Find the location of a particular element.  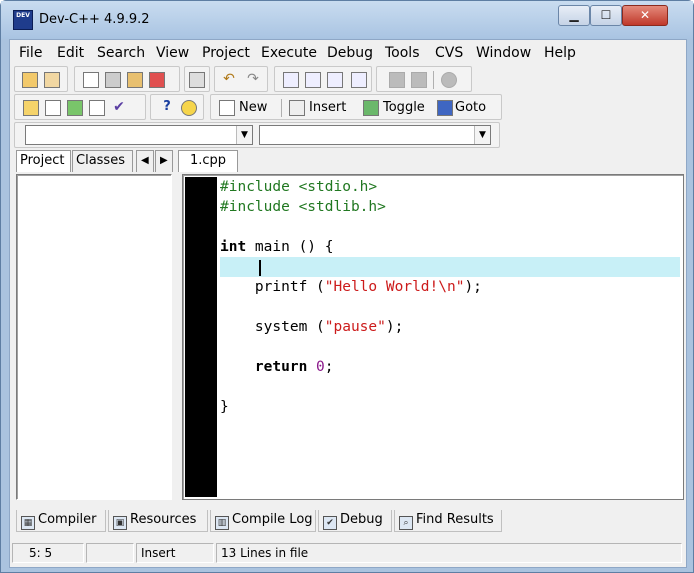

find-next-icon is located at coordinates (335, 80).